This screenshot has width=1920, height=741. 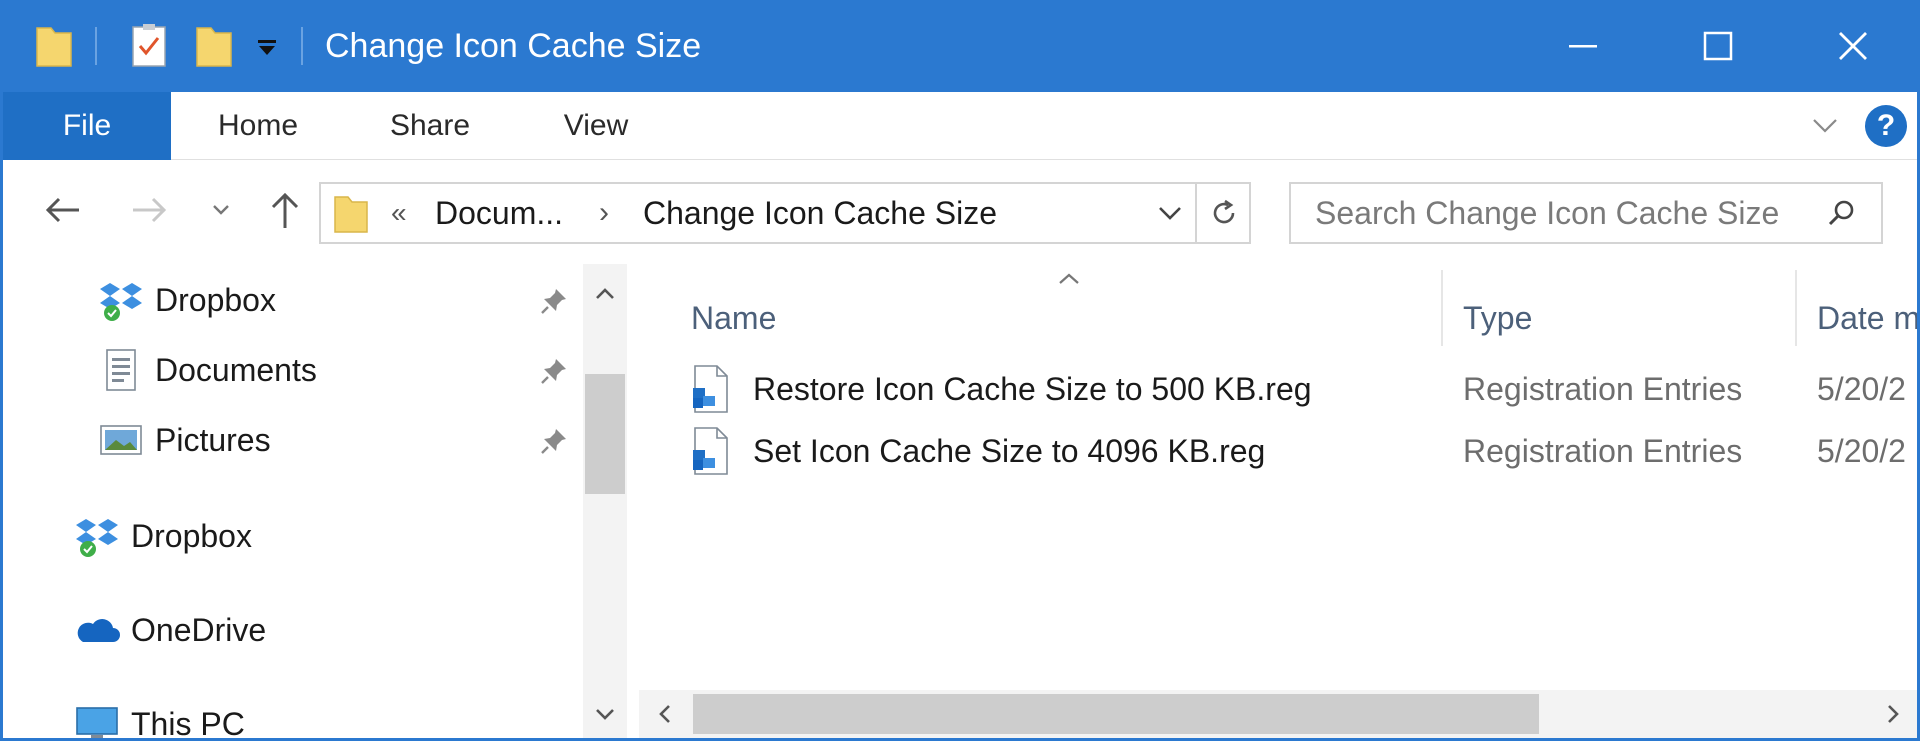 What do you see at coordinates (97, 719) in the screenshot?
I see `this-pc-icon` at bounding box center [97, 719].